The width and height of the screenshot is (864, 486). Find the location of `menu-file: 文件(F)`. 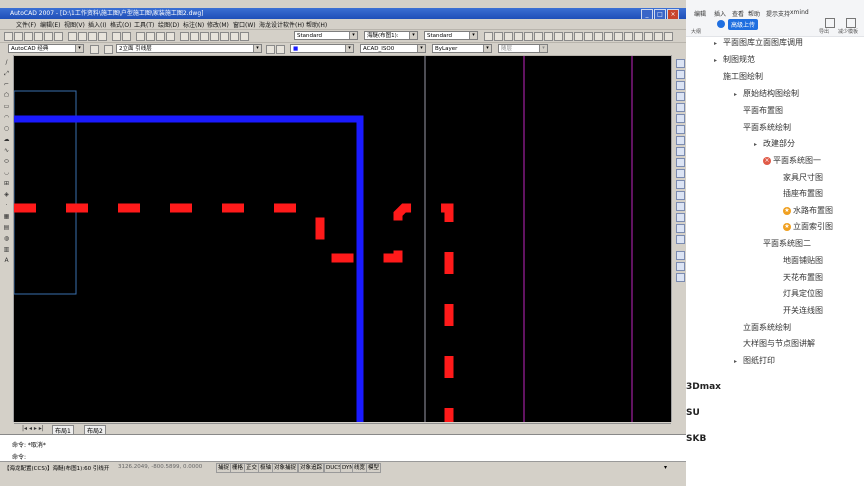

menu-file: 文件(F) is located at coordinates (26, 24).